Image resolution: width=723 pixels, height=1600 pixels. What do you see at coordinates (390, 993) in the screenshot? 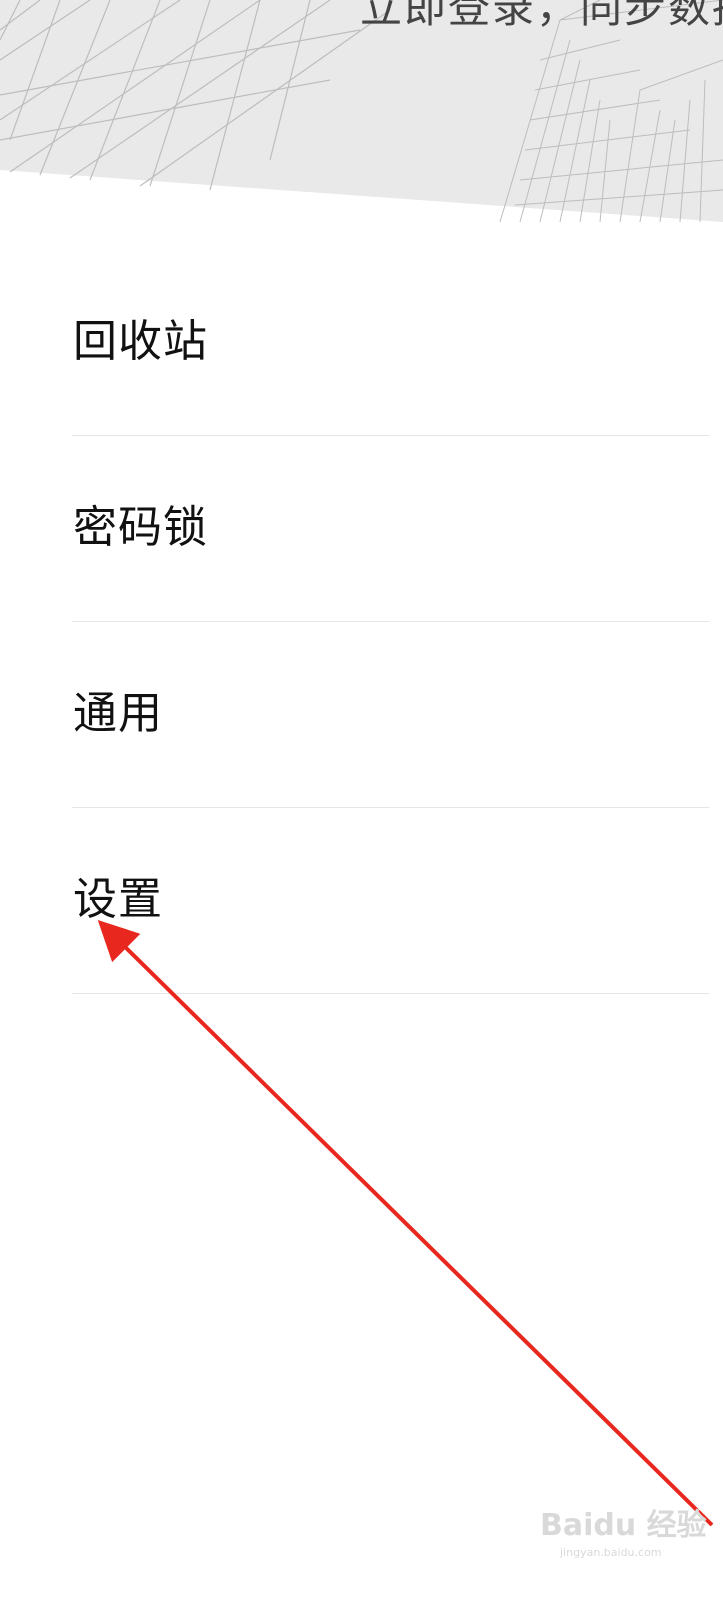
I see `divider` at bounding box center [390, 993].